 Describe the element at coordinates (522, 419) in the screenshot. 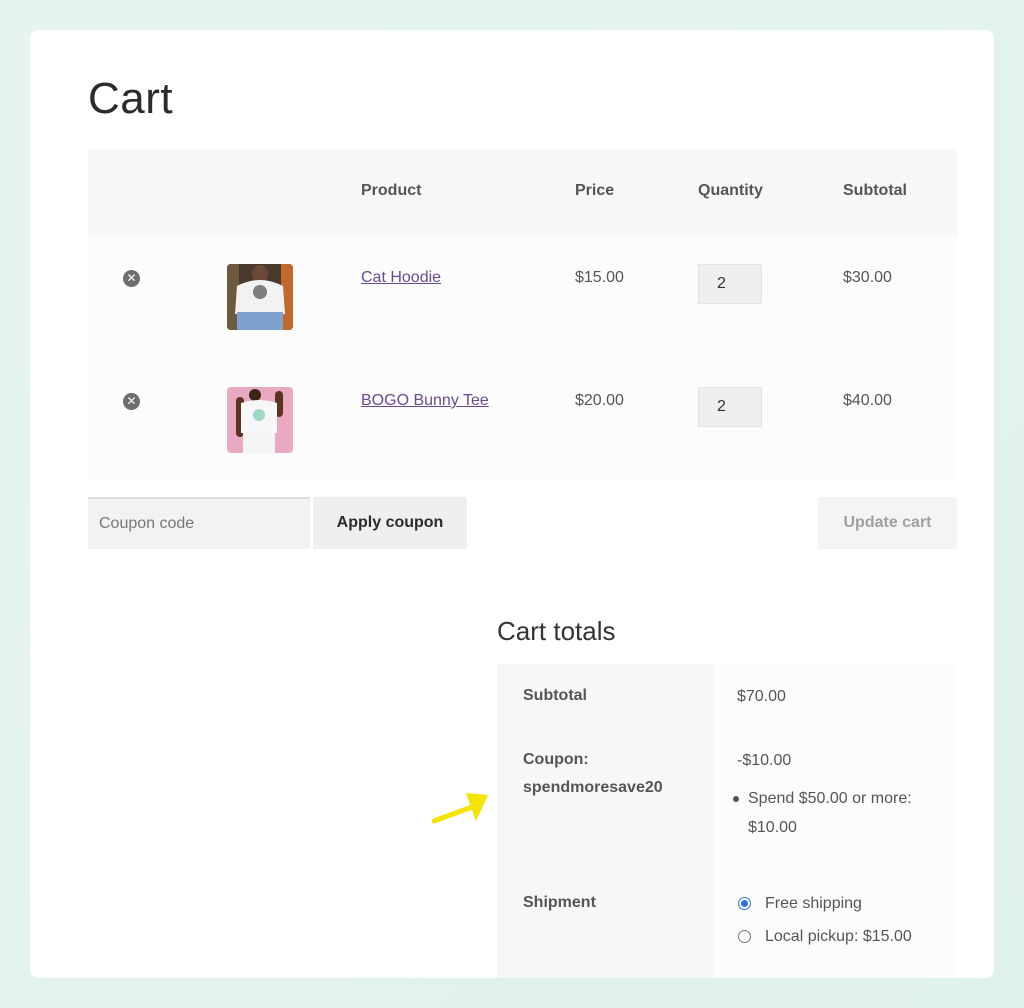

I see `table-row: ✕ BOGO Bunny Tee $20.00 2 $40.00` at that location.